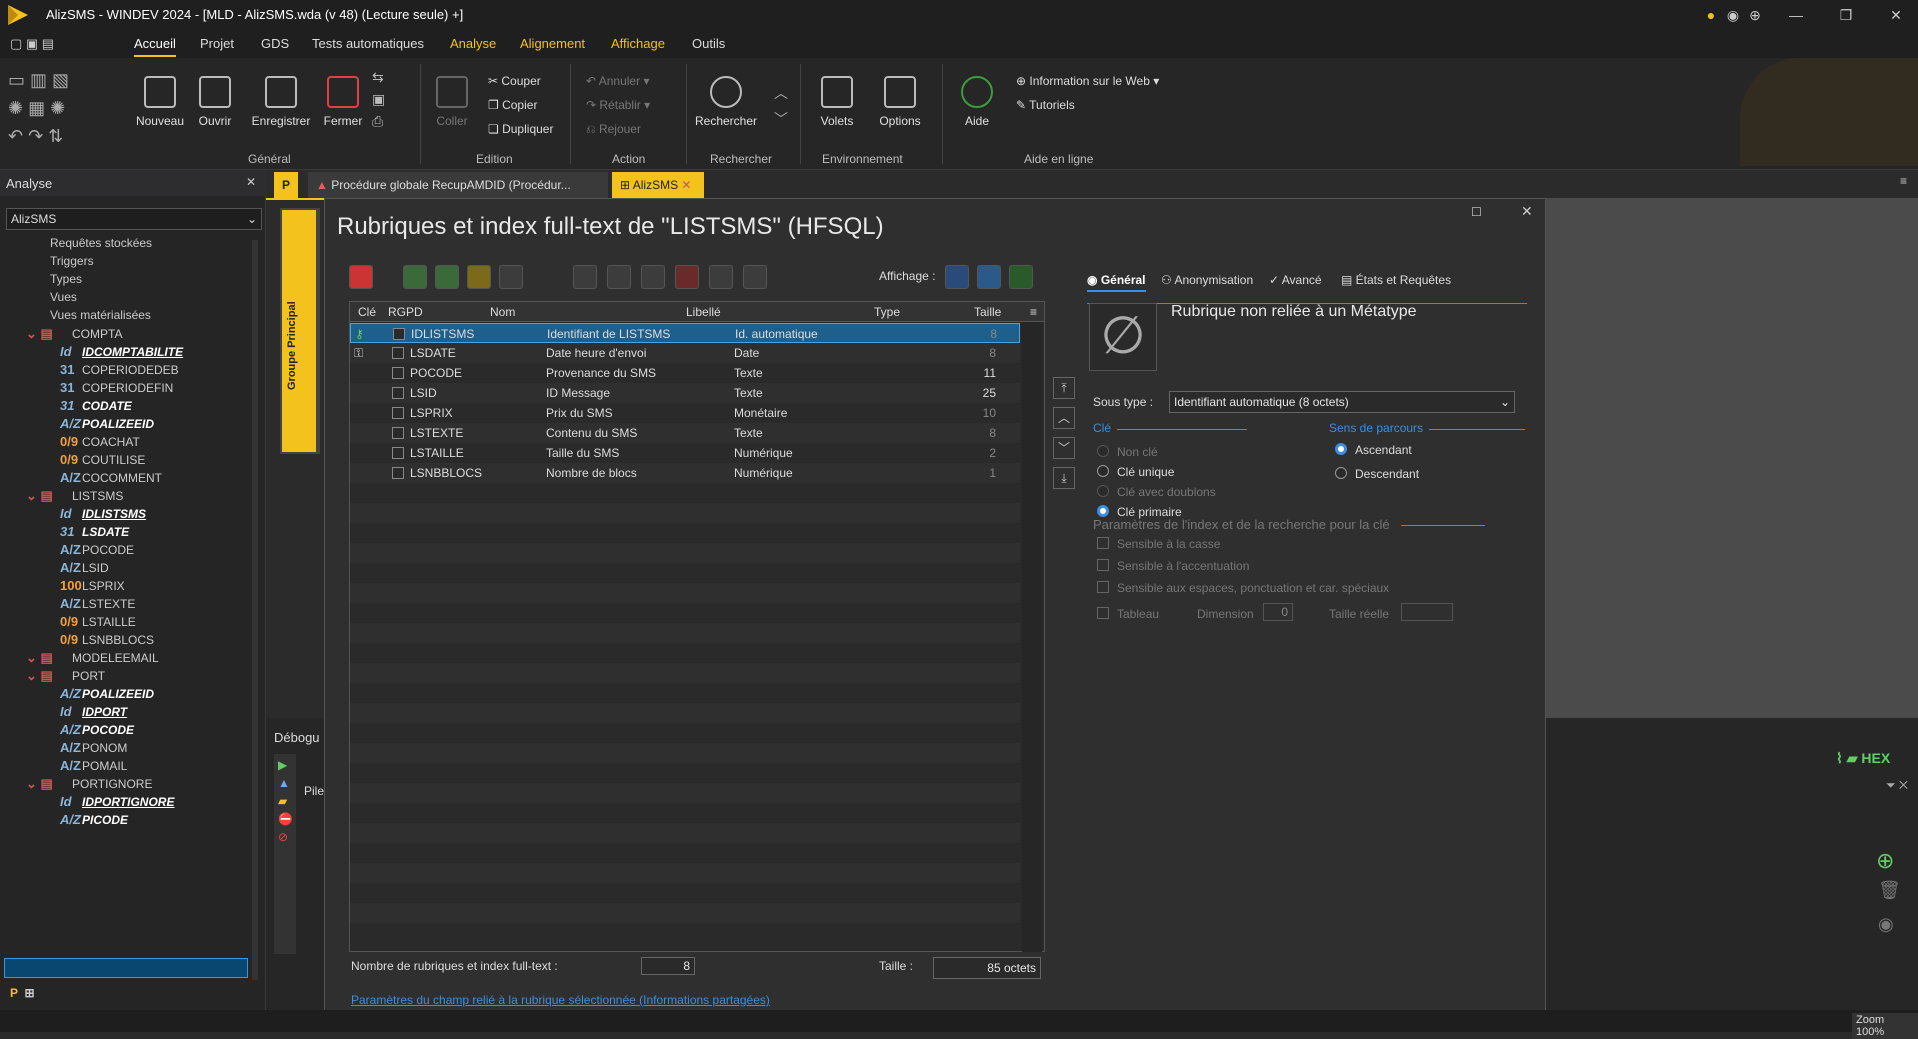 The image size is (1918, 1039). What do you see at coordinates (837, 102) in the screenshot?
I see `volets-button: Volets` at bounding box center [837, 102].